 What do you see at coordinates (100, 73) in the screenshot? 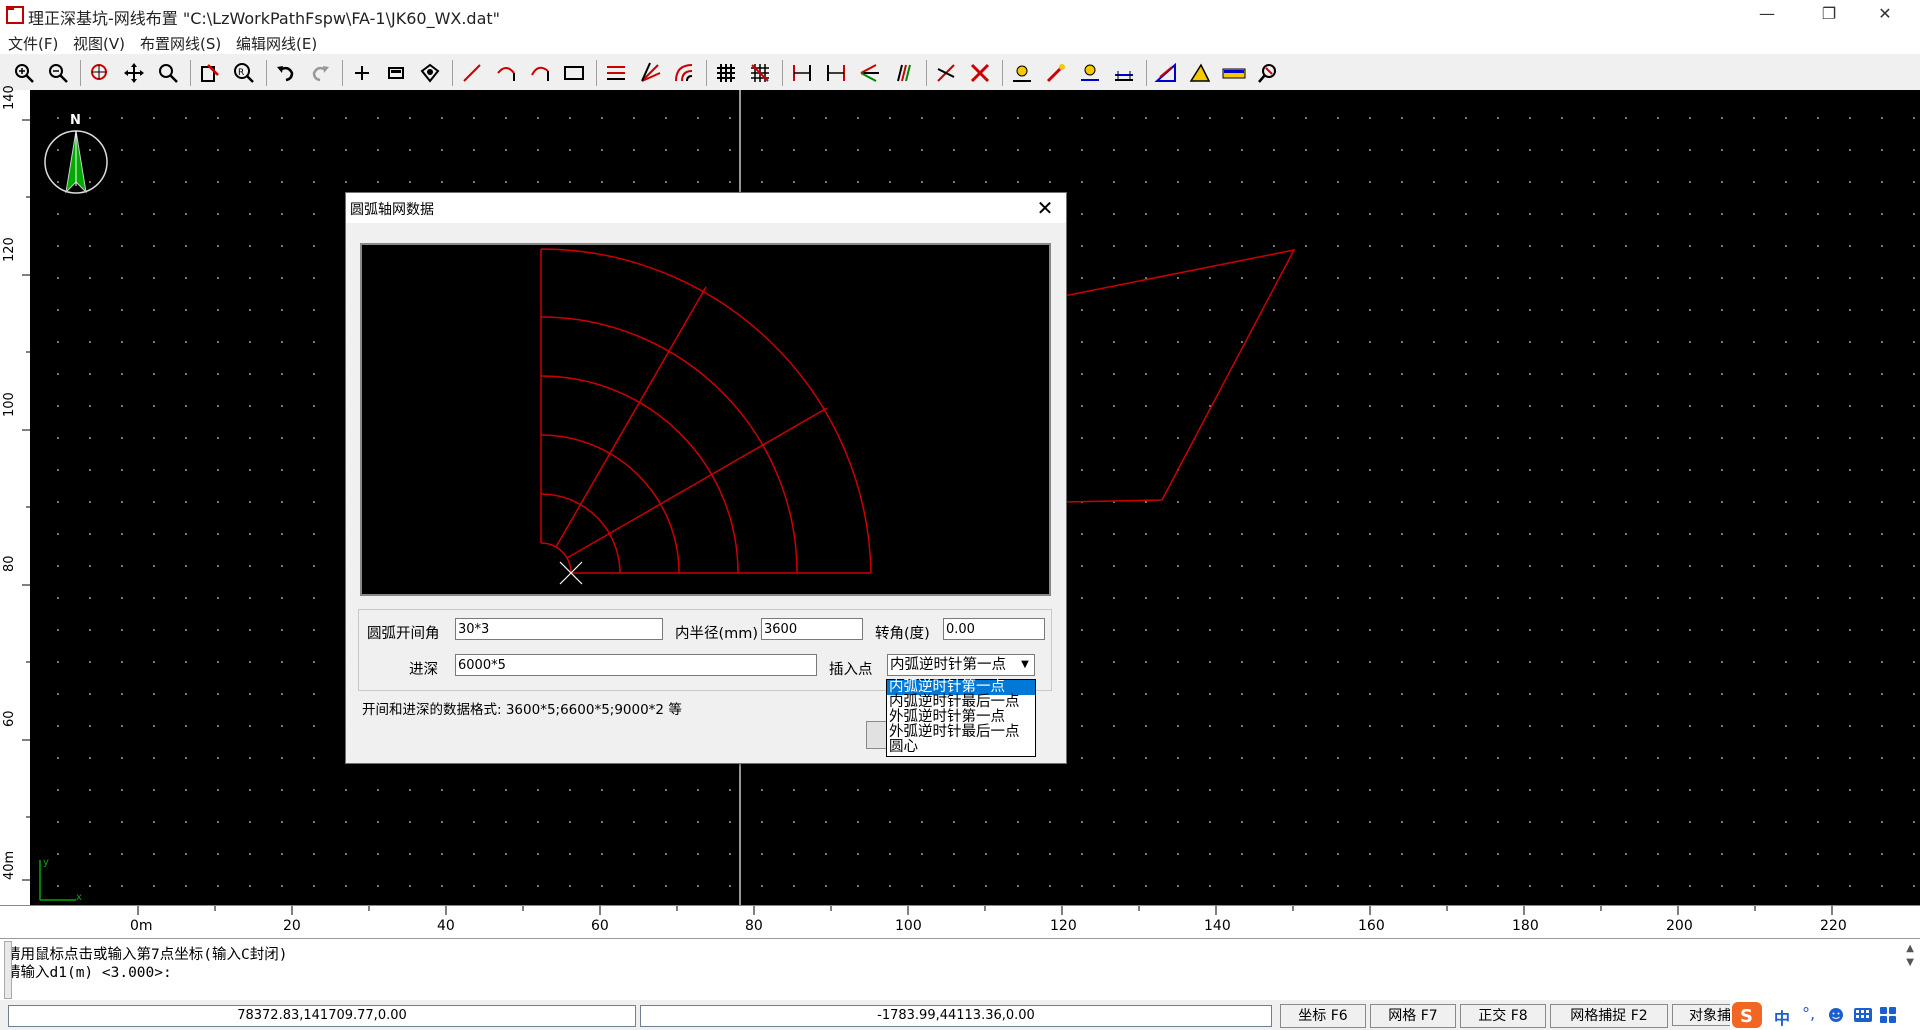
I see `zoom-window-icon` at bounding box center [100, 73].